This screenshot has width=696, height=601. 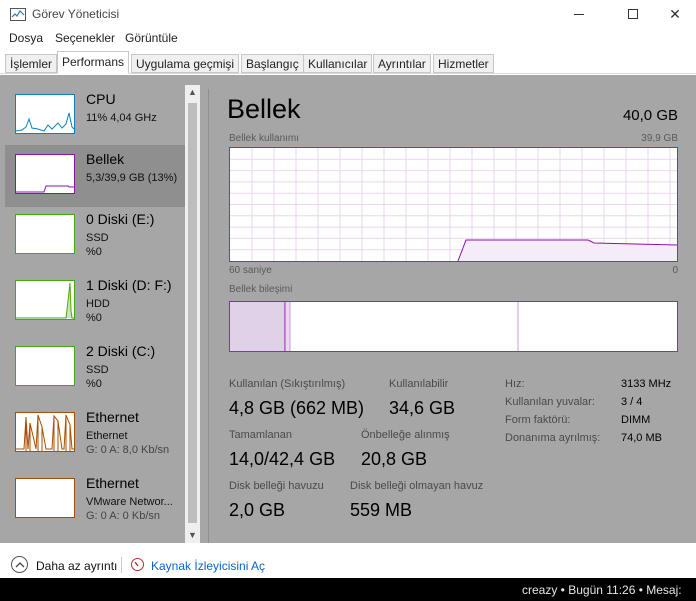 I want to click on sidebar-item-throughput: G: 0 A: 0 Kb/sn, so click(x=123, y=516).